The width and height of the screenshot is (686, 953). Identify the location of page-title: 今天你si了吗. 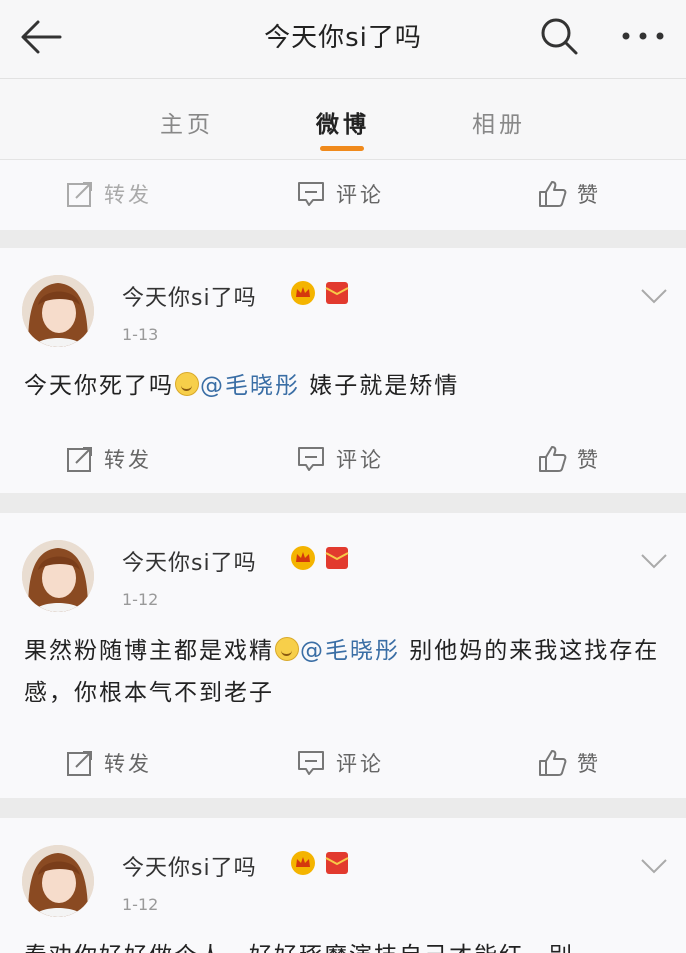
(343, 38).